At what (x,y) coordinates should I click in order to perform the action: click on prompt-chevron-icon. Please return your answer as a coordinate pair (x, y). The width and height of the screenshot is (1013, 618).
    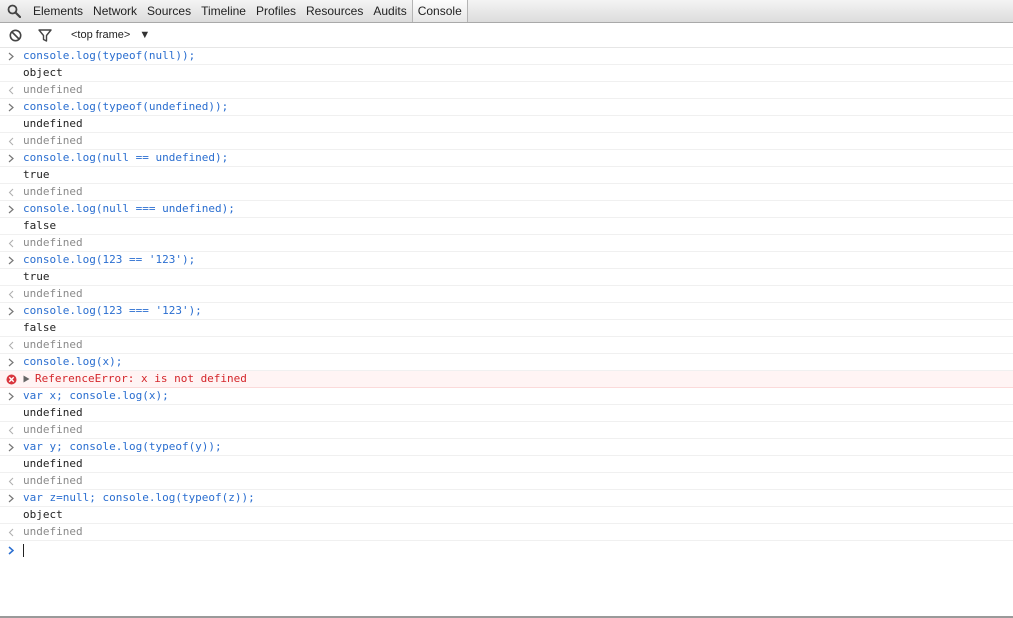
    Looking at the image, I should click on (11, 550).